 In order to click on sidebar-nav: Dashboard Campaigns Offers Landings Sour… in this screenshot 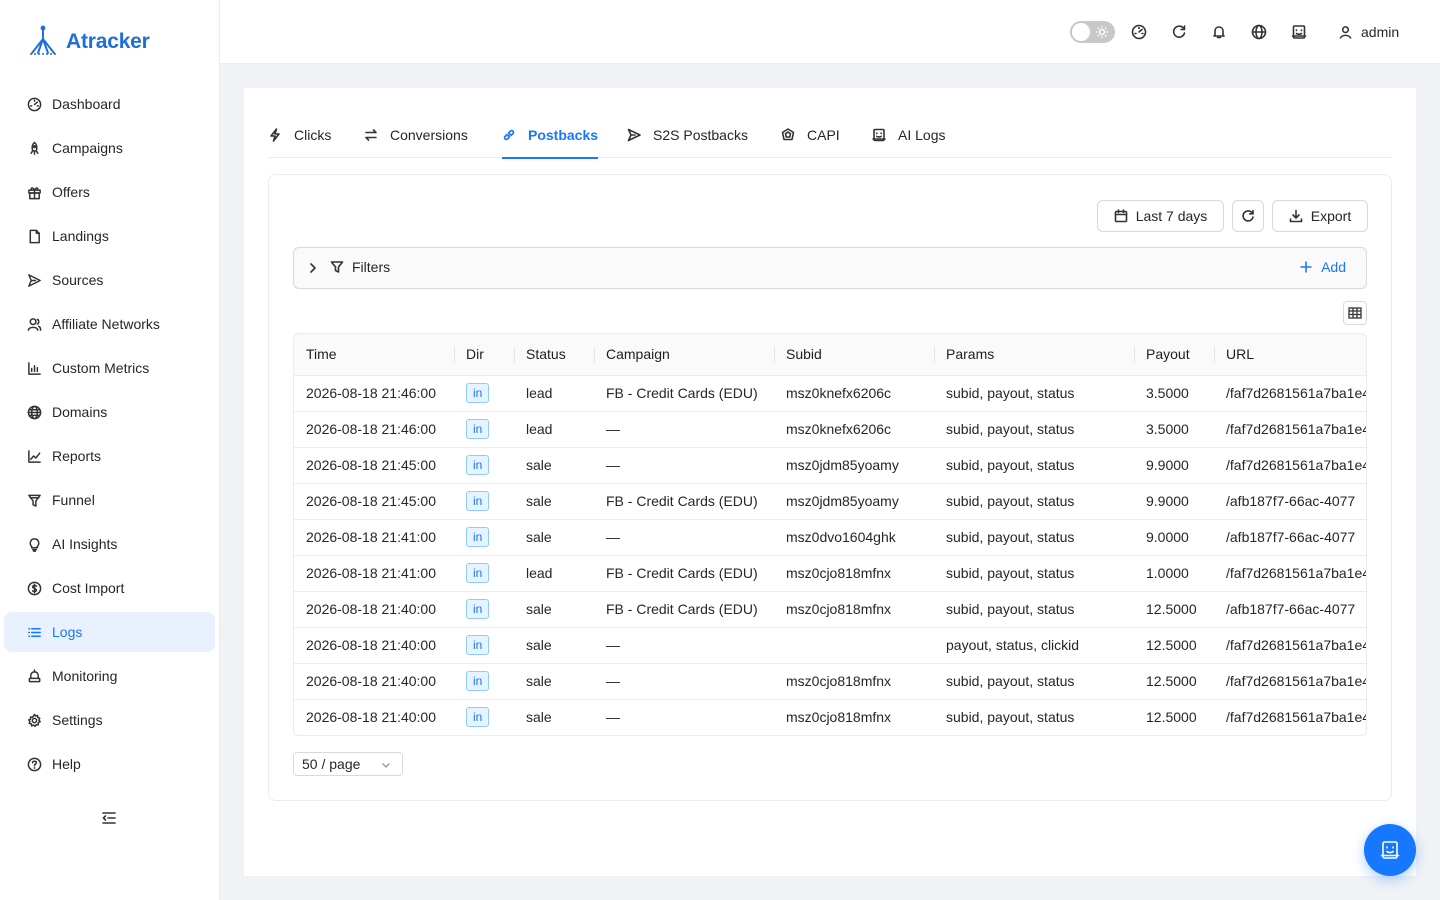, I will do `click(109, 436)`.